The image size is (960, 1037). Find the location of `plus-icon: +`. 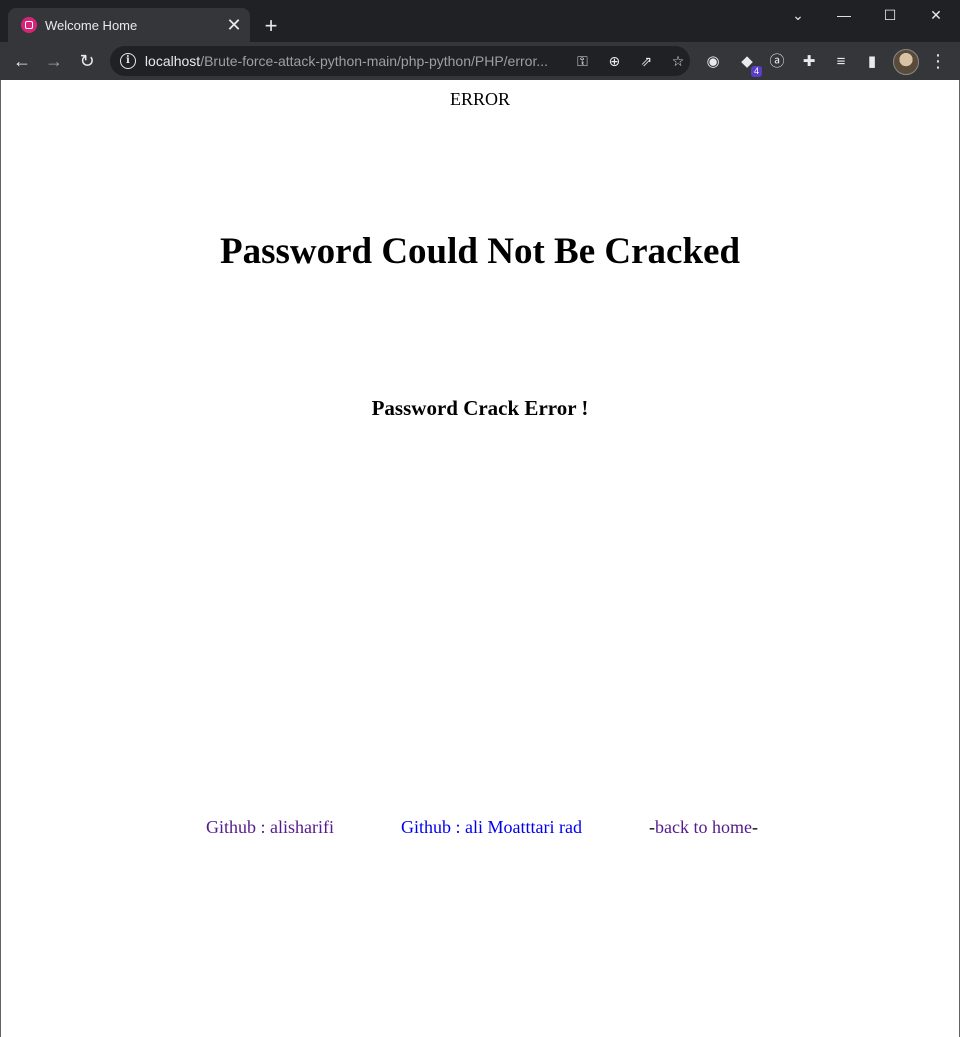

plus-icon: + is located at coordinates (271, 26).